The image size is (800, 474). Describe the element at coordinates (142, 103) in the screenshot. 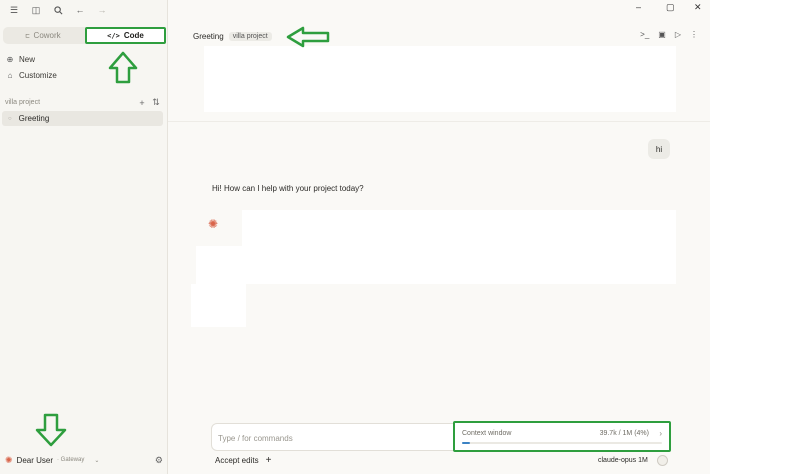

I see `add-session-icon: +` at that location.